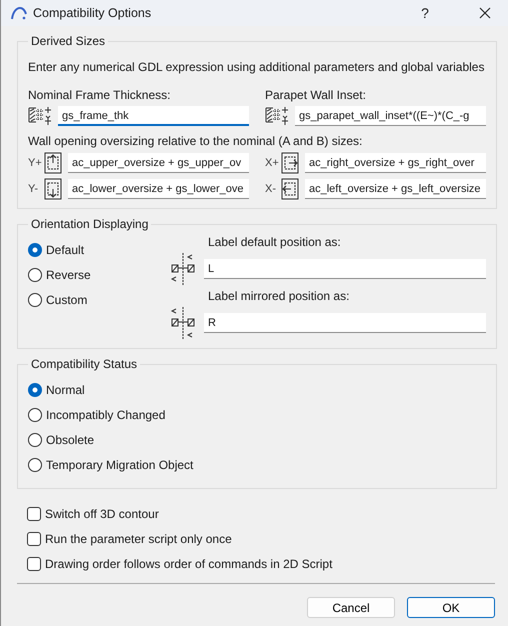 This screenshot has height=626, width=508. What do you see at coordinates (70, 440) in the screenshot?
I see `option-label: Obsolete` at bounding box center [70, 440].